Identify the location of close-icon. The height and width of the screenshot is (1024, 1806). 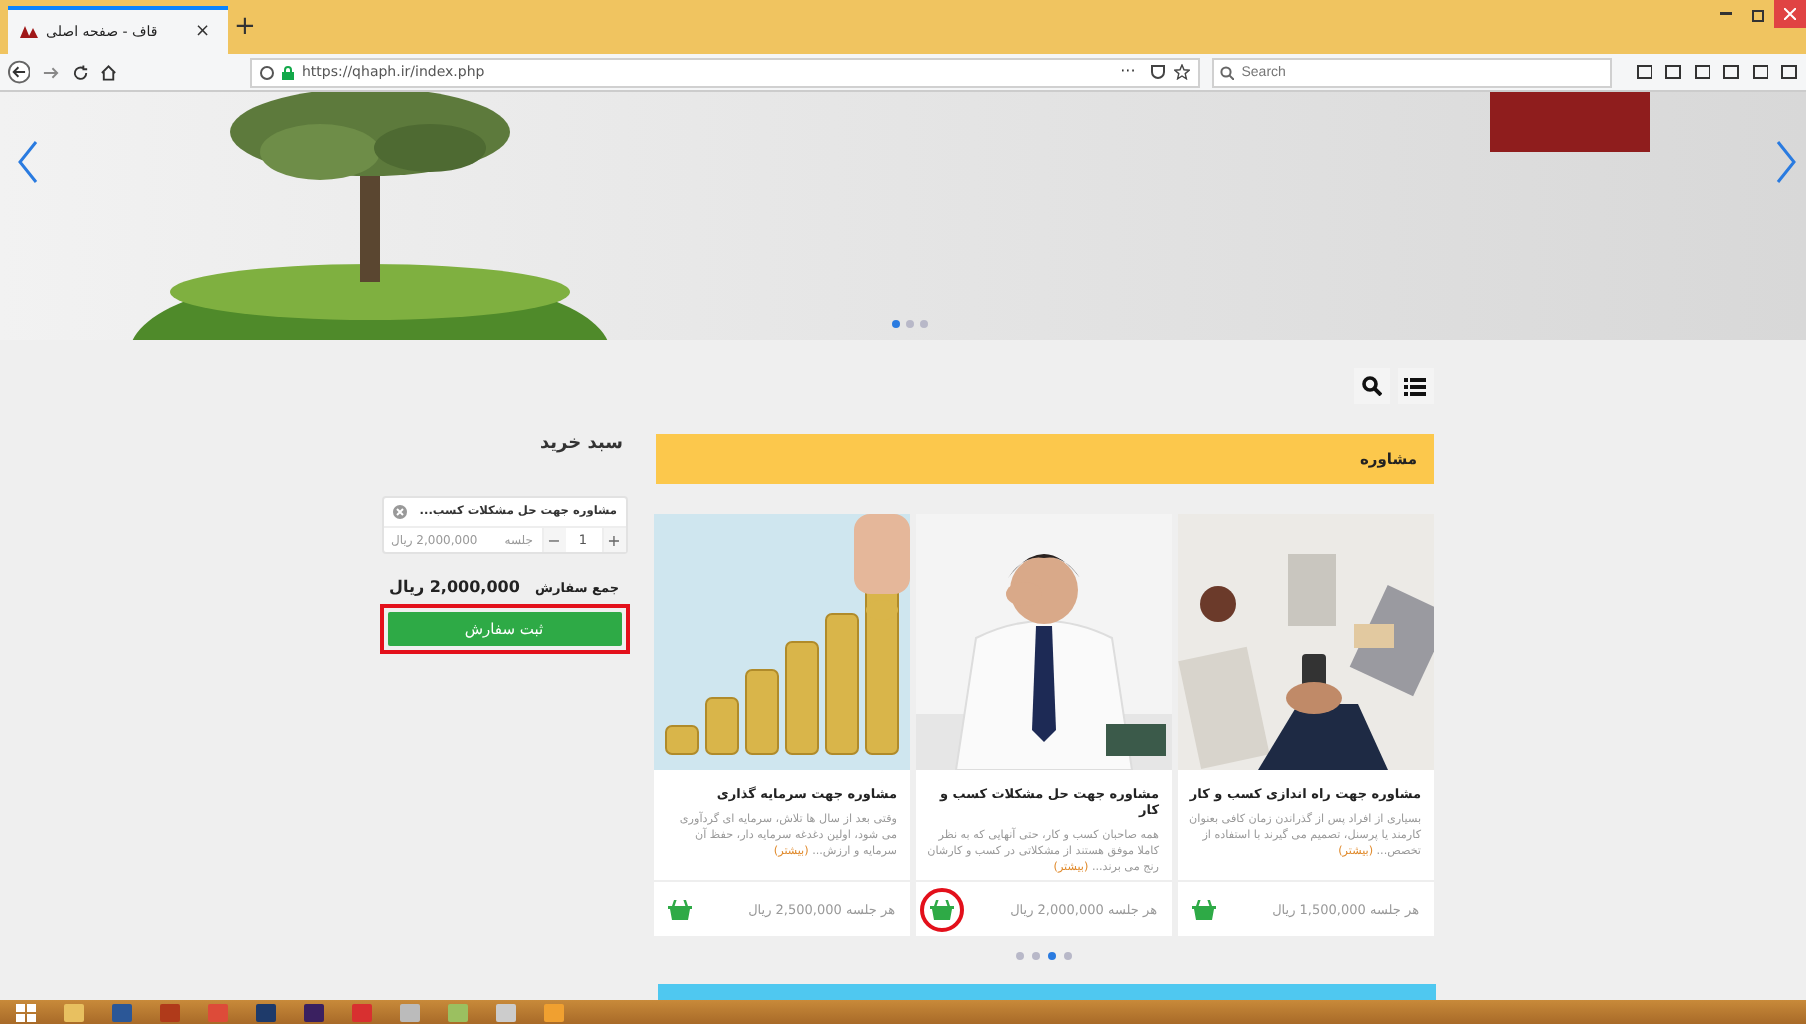
(1790, 14).